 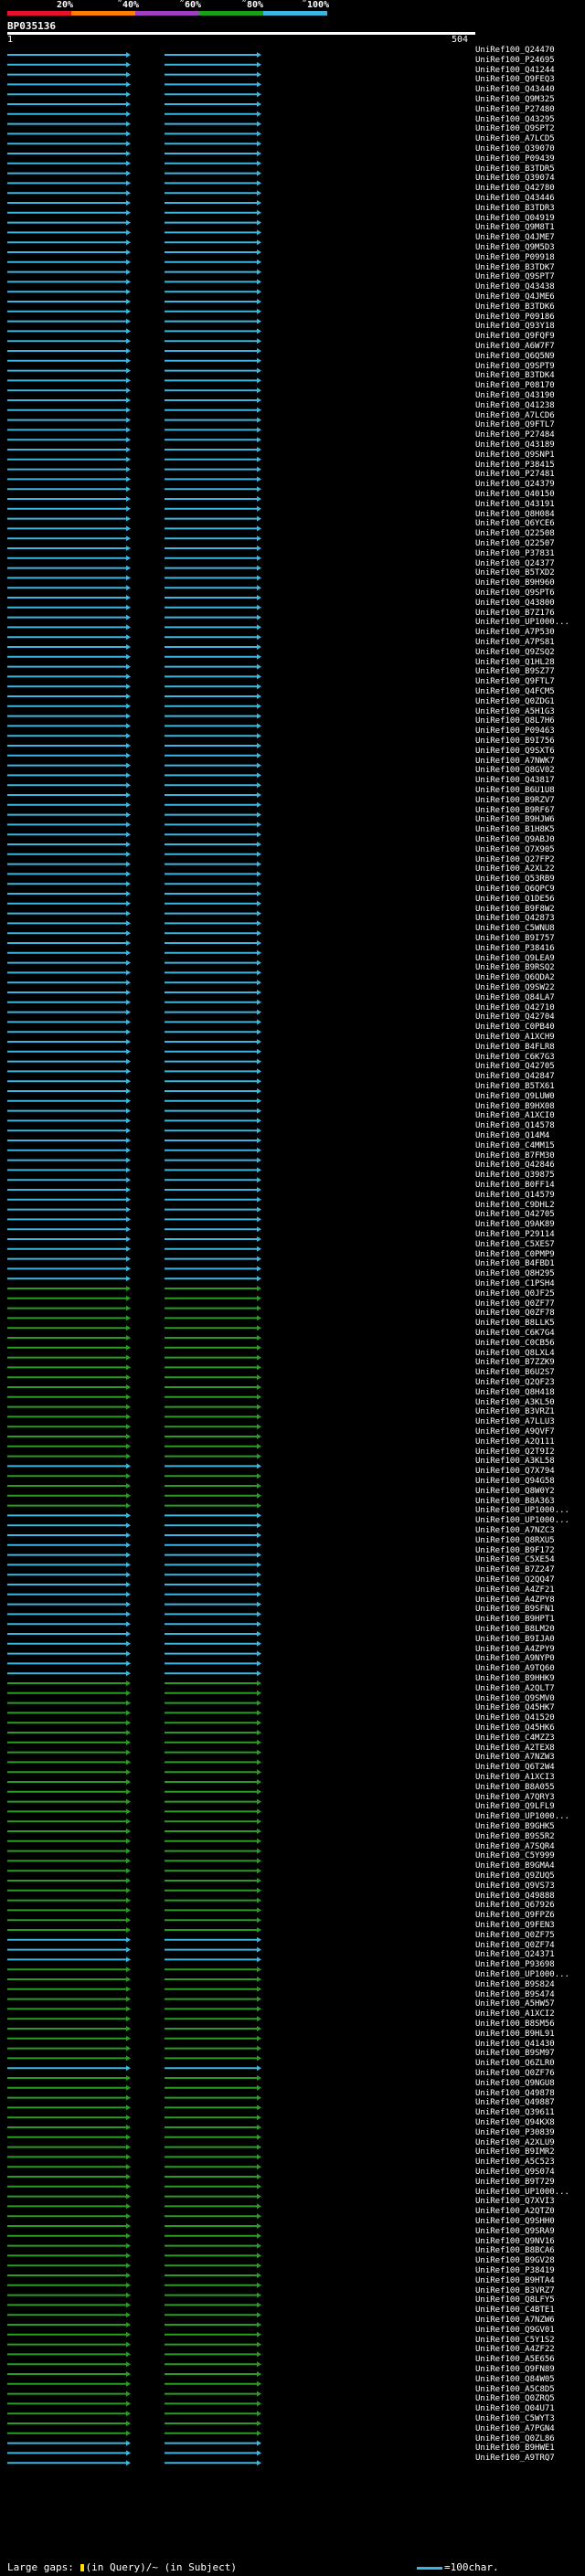 I want to click on hit-label: UniRef100_B1H8K5, so click(x=515, y=830).